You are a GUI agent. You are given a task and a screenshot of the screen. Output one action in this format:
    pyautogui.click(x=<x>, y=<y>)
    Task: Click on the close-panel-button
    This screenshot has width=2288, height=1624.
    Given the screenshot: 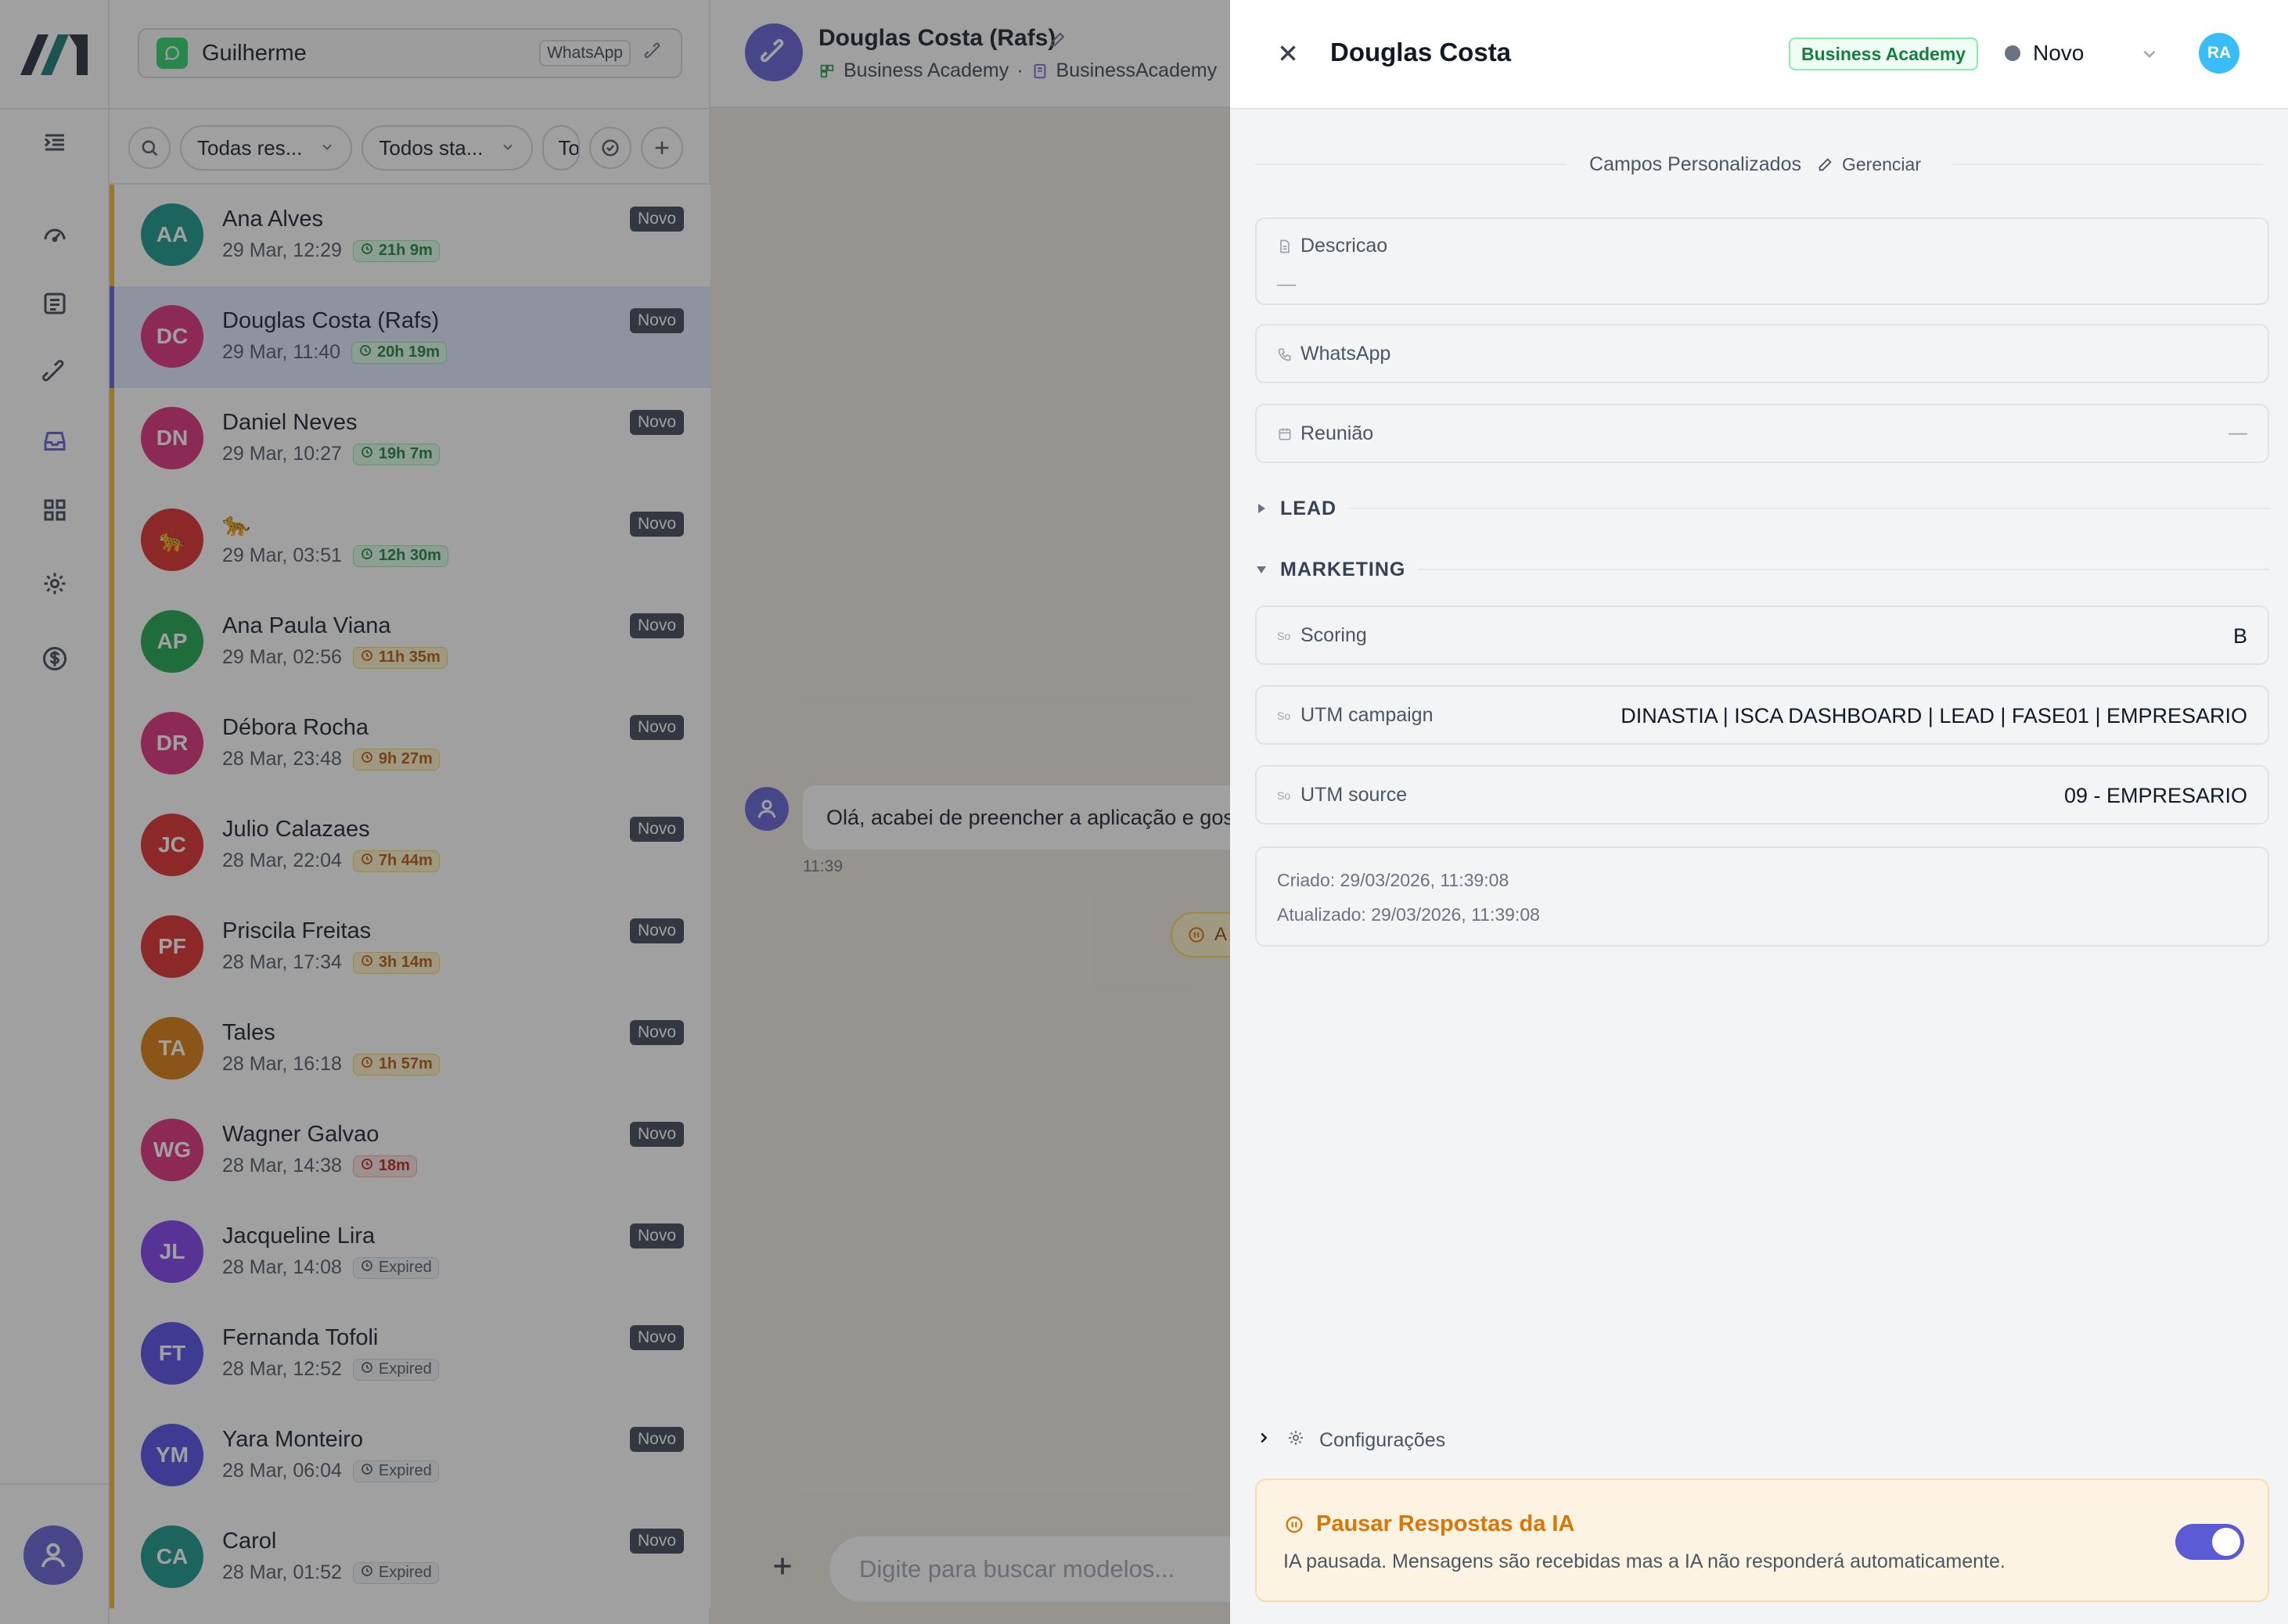 What is the action you would take?
    pyautogui.click(x=1288, y=53)
    